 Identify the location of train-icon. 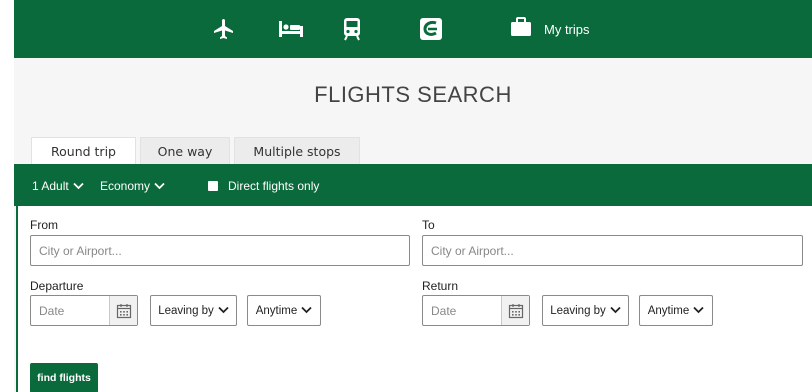
(352, 29).